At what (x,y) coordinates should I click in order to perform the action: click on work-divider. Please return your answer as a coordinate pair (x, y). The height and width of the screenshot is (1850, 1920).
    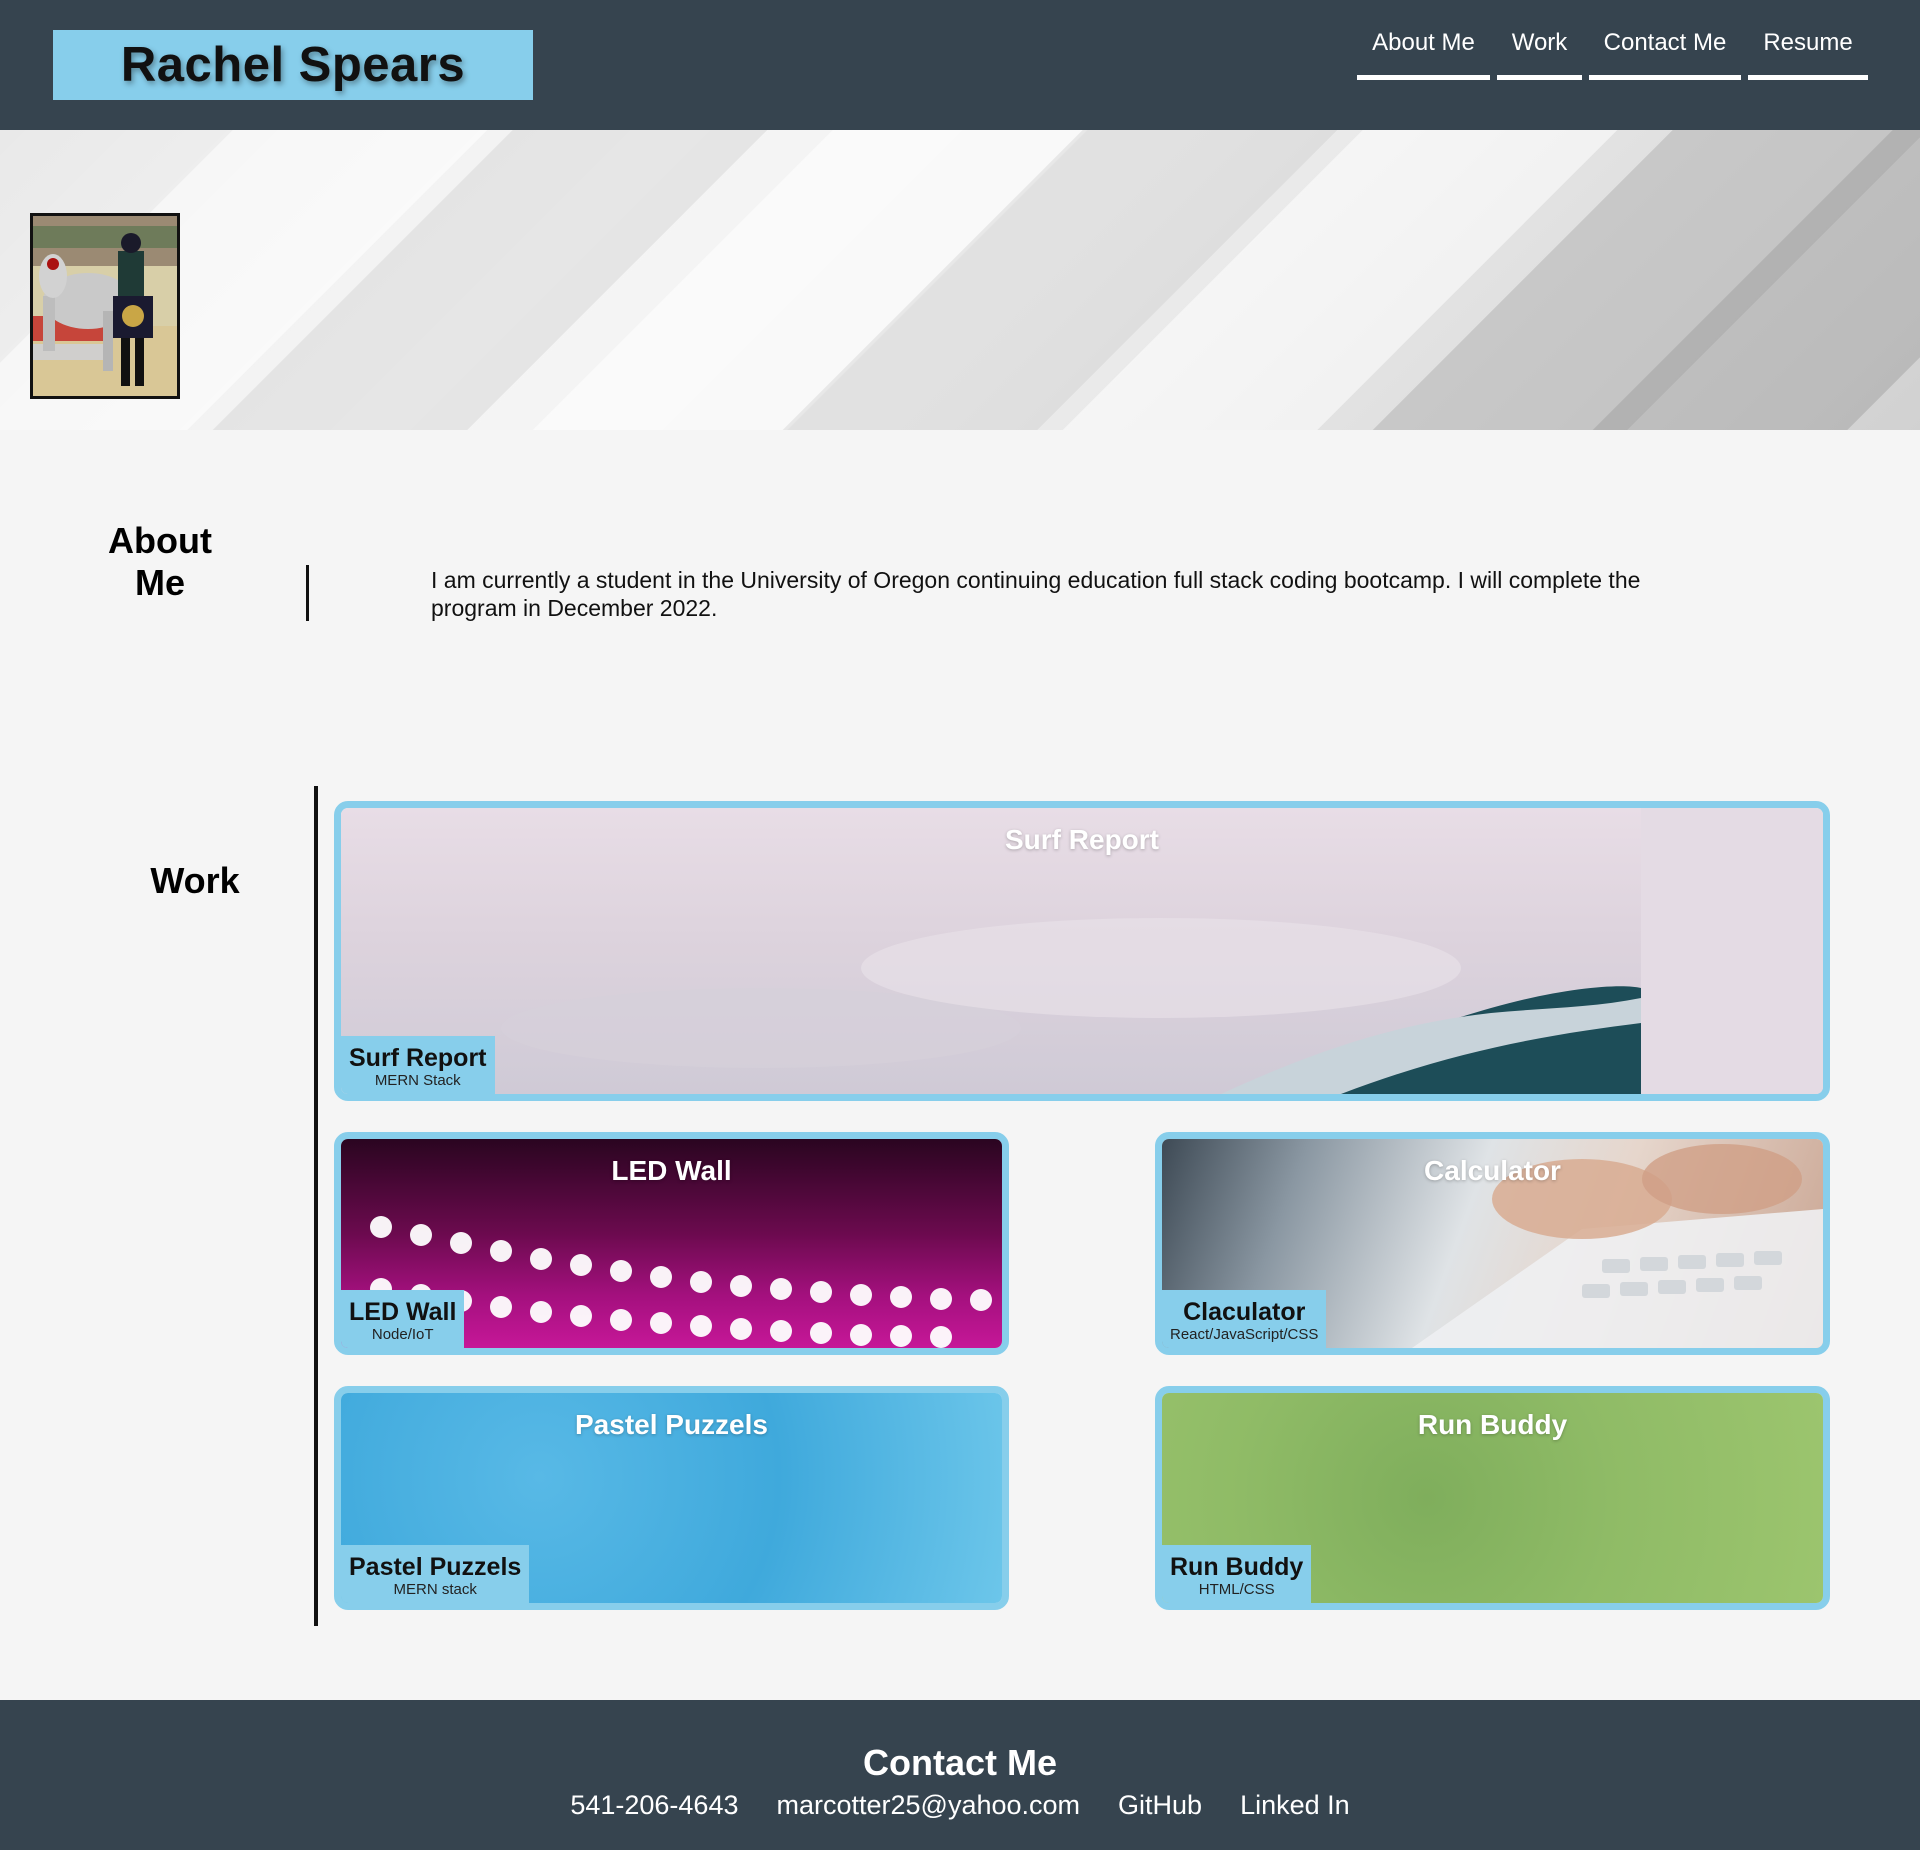
    Looking at the image, I should click on (316, 1206).